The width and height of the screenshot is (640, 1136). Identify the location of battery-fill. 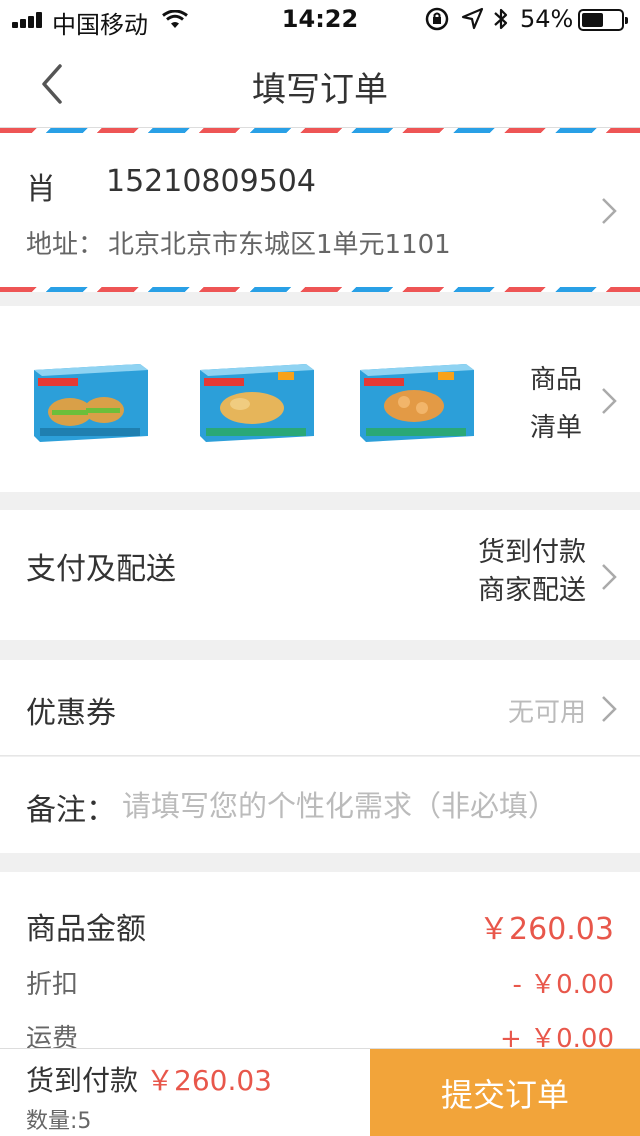
(592, 20).